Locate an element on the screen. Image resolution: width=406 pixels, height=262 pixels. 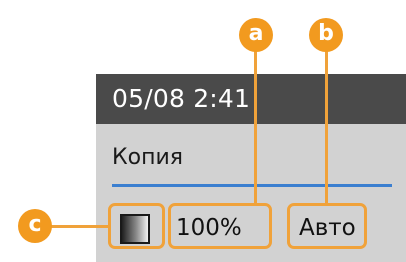
status-bar: 05/08 2:41 is located at coordinates (251, 99).